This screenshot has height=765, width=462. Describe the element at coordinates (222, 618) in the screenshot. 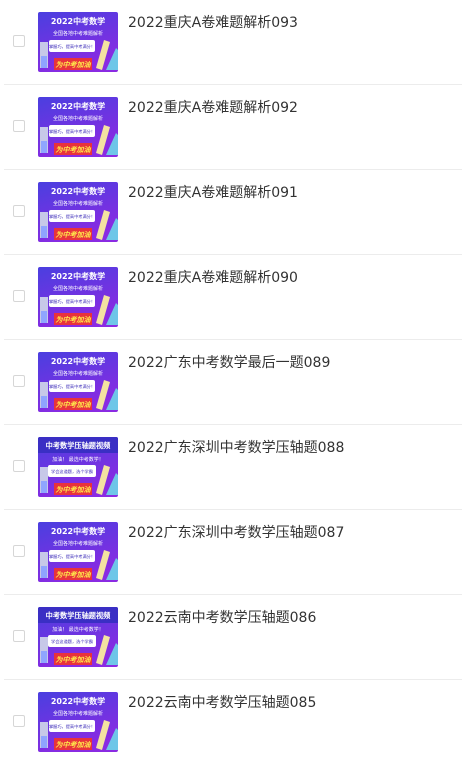

I see `item-title: 2022云南中考数学压轴题086` at that location.